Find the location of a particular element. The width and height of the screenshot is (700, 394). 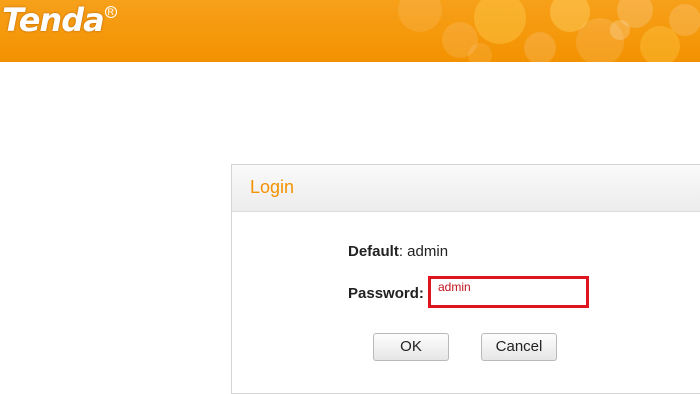

password-field-frame is located at coordinates (508, 292).